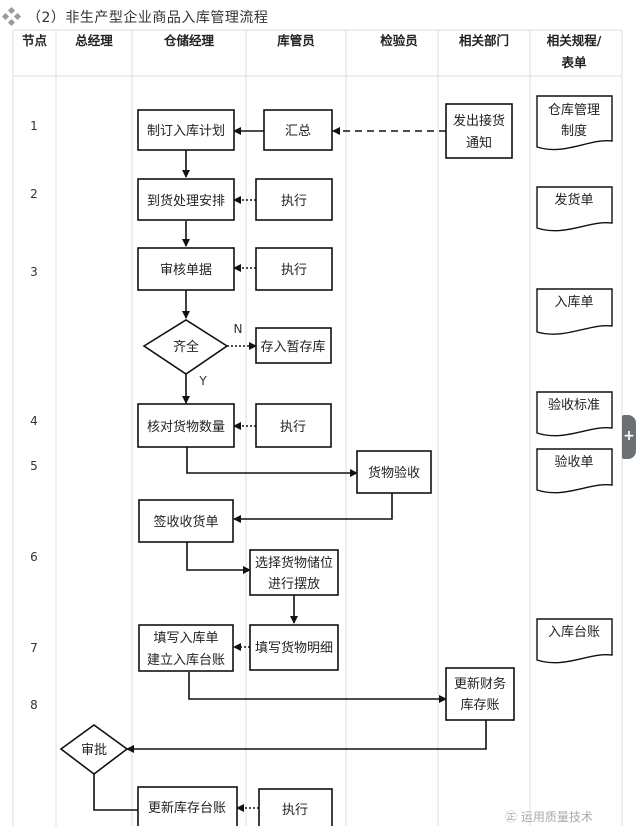 This screenshot has width=640, height=826. Describe the element at coordinates (306, 736) in the screenshot. I see `arrow-finance-to-approve` at that location.